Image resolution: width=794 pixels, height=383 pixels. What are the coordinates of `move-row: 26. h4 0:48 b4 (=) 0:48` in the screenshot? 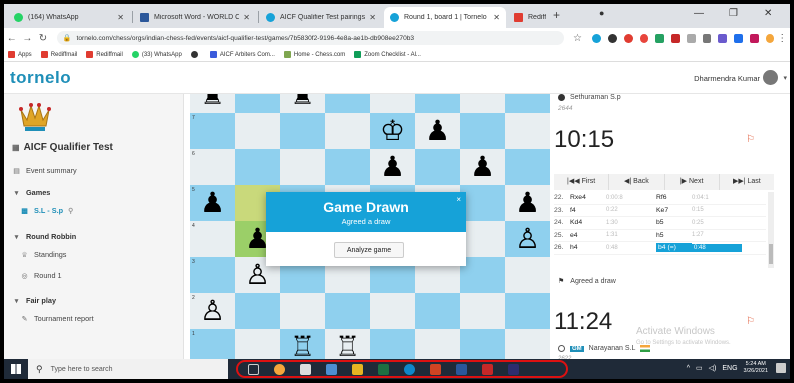 It's located at (660, 248).